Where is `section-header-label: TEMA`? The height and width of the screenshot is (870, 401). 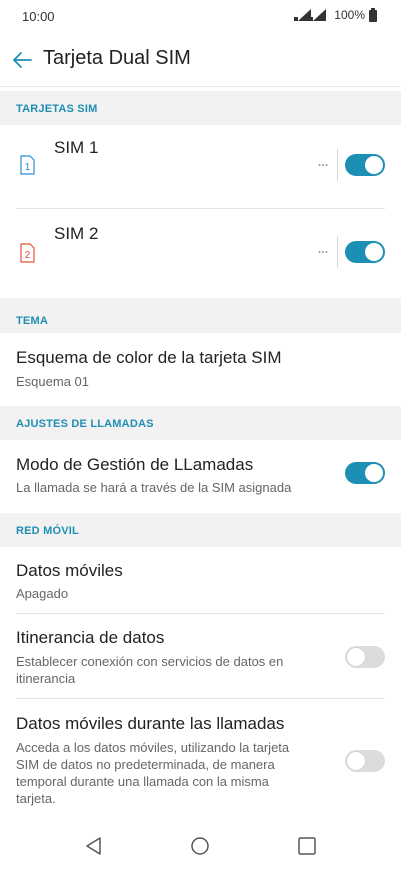 section-header-label: TEMA is located at coordinates (32, 321).